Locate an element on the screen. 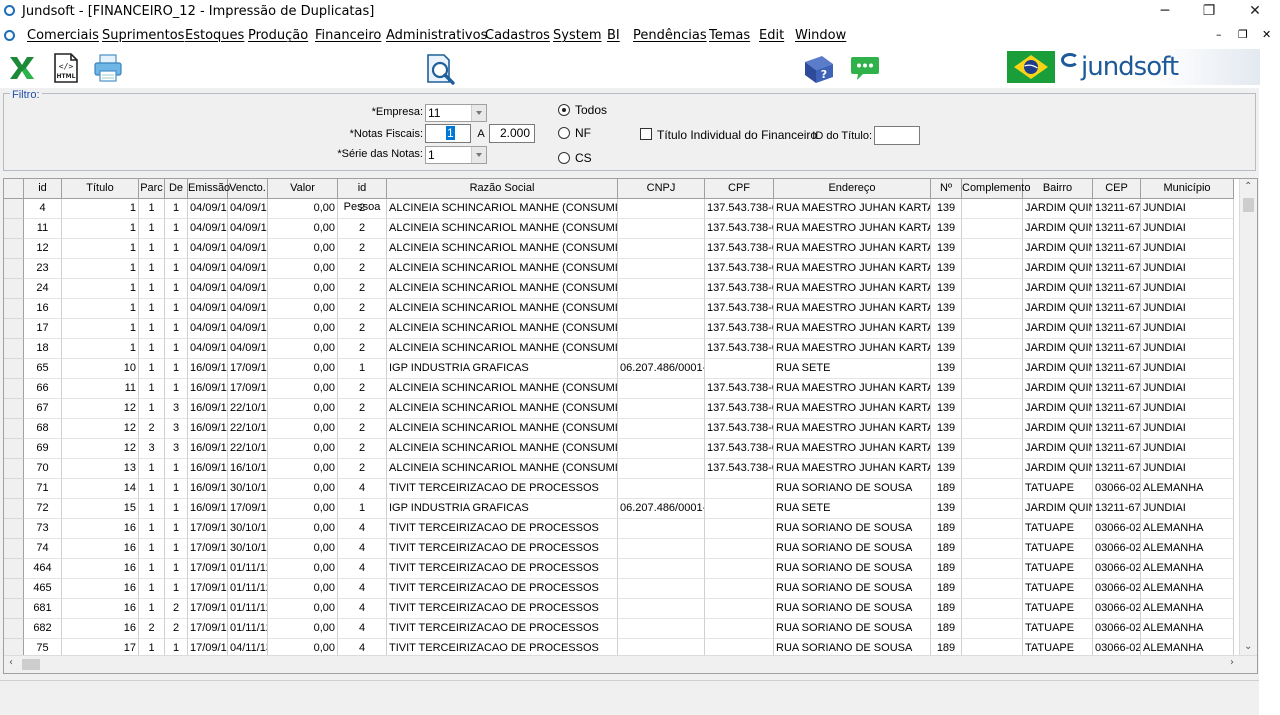 This screenshot has width=1280, height=715. table-cell: 682 is located at coordinates (43, 629).